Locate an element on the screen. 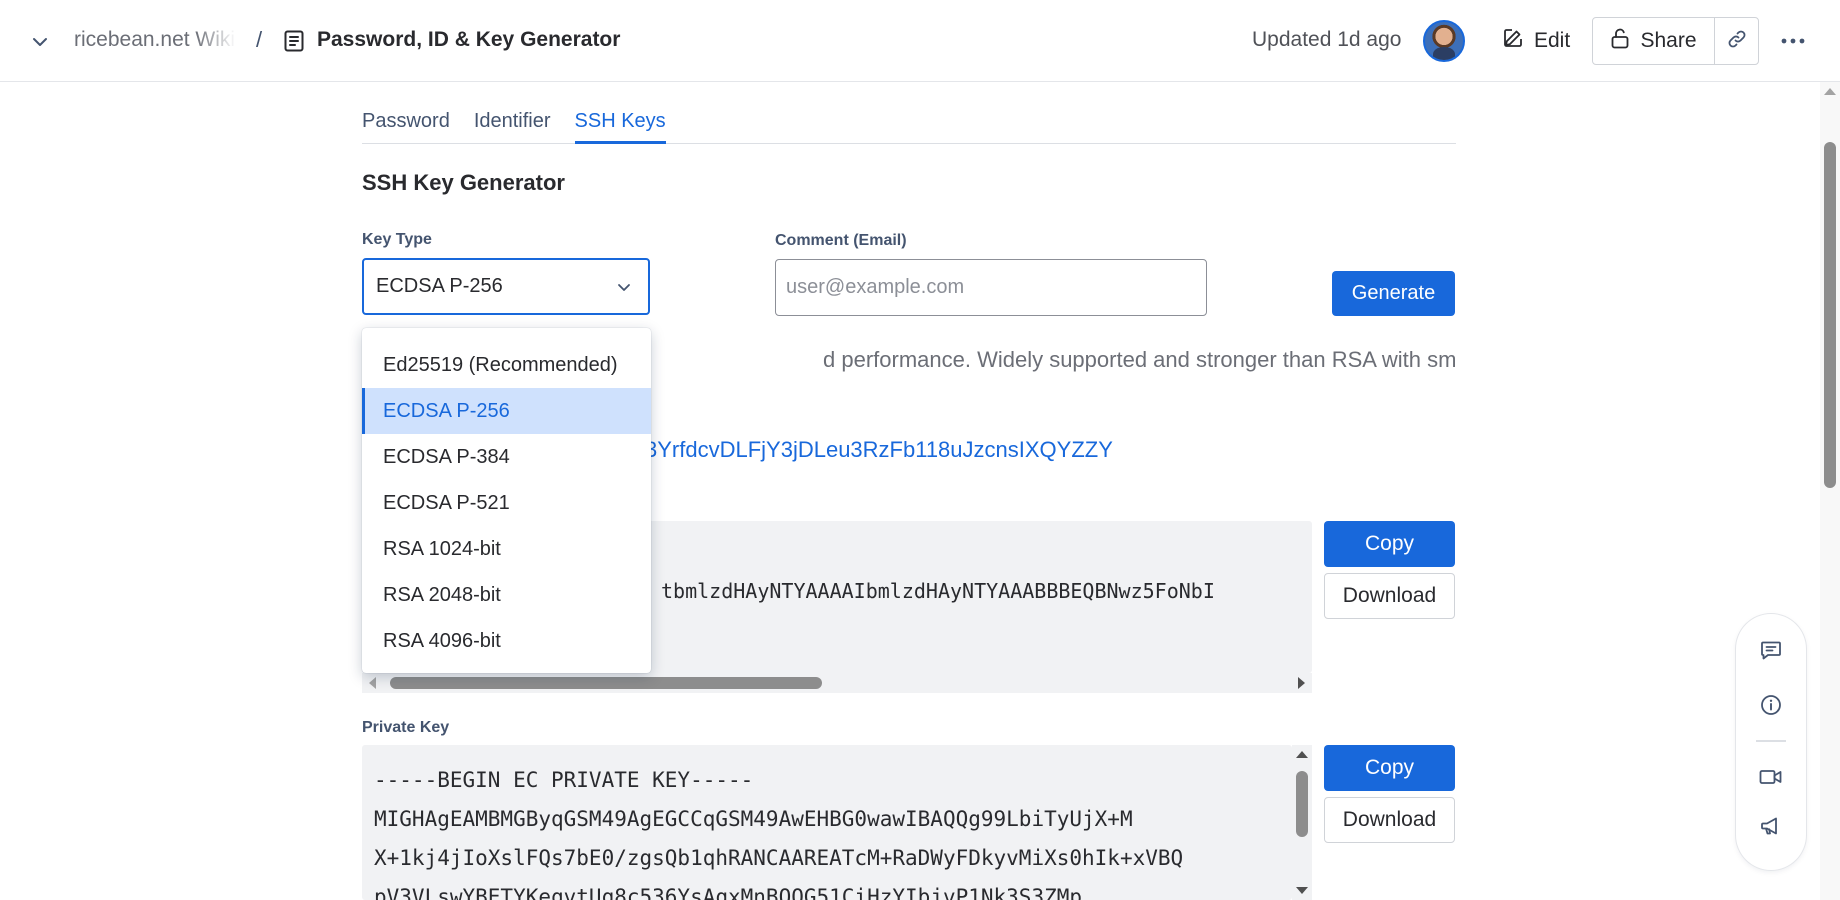 The height and width of the screenshot is (900, 1840). key-type-label: Key Type is located at coordinates (397, 239).